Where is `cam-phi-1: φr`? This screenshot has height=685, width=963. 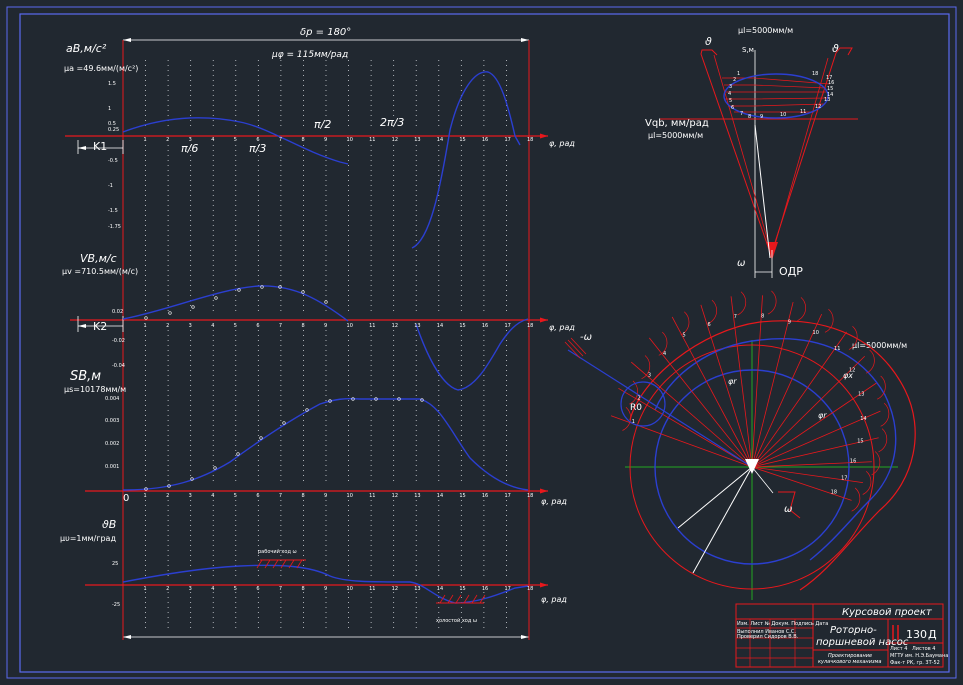 cam-phi-1: φr is located at coordinates (732, 381).